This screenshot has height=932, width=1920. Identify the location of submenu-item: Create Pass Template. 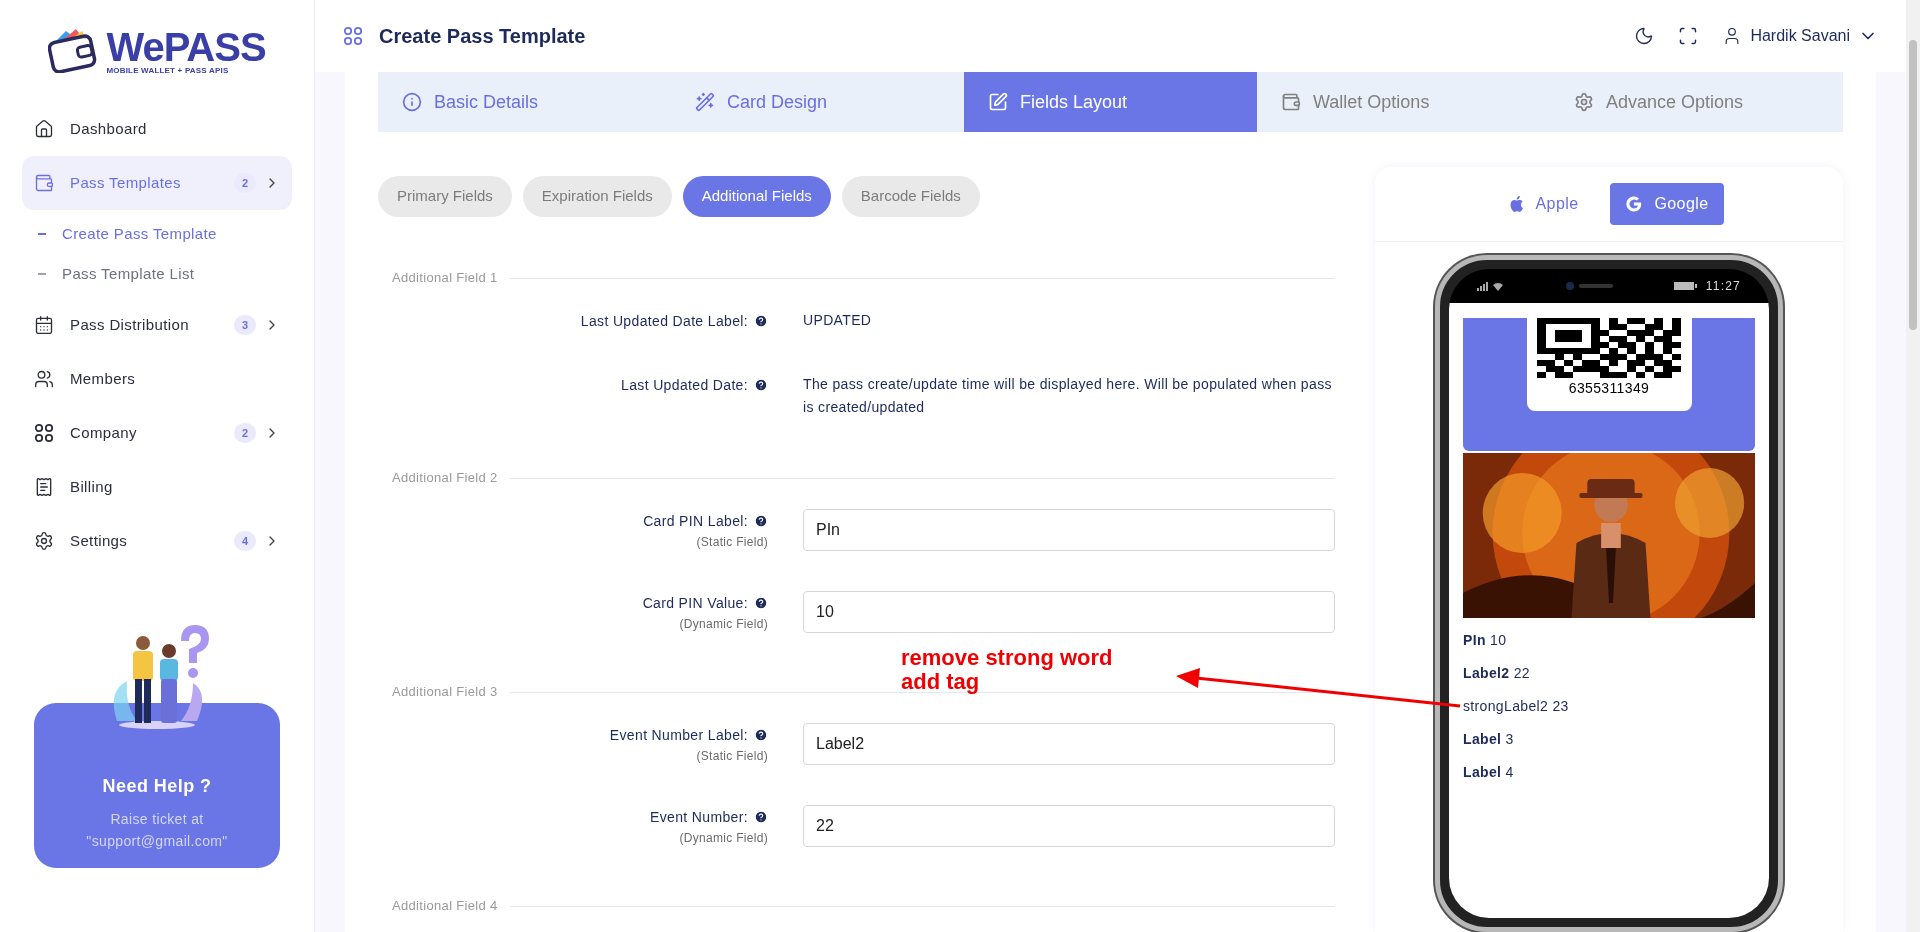
(165, 234).